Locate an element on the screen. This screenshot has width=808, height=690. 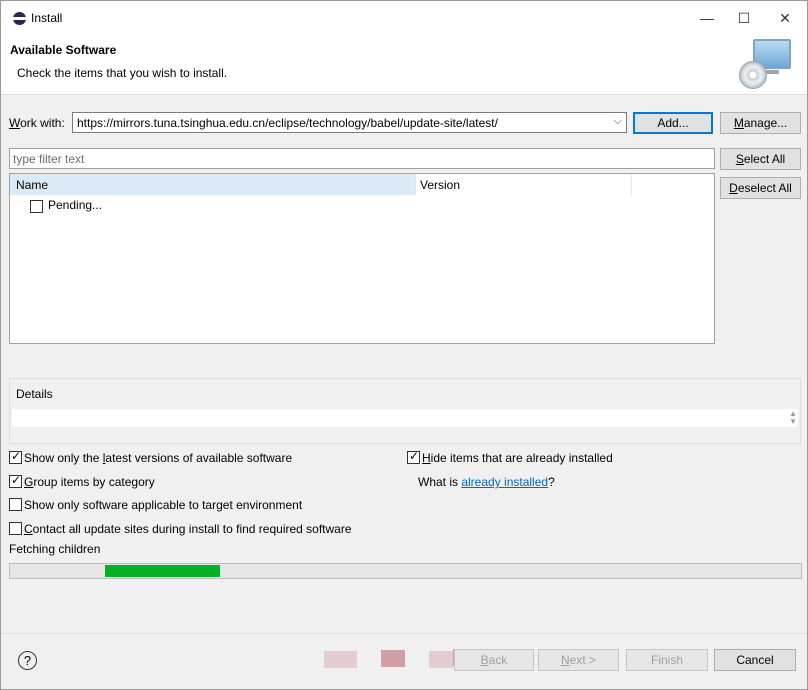
progress-indicator is located at coordinates (162, 571).